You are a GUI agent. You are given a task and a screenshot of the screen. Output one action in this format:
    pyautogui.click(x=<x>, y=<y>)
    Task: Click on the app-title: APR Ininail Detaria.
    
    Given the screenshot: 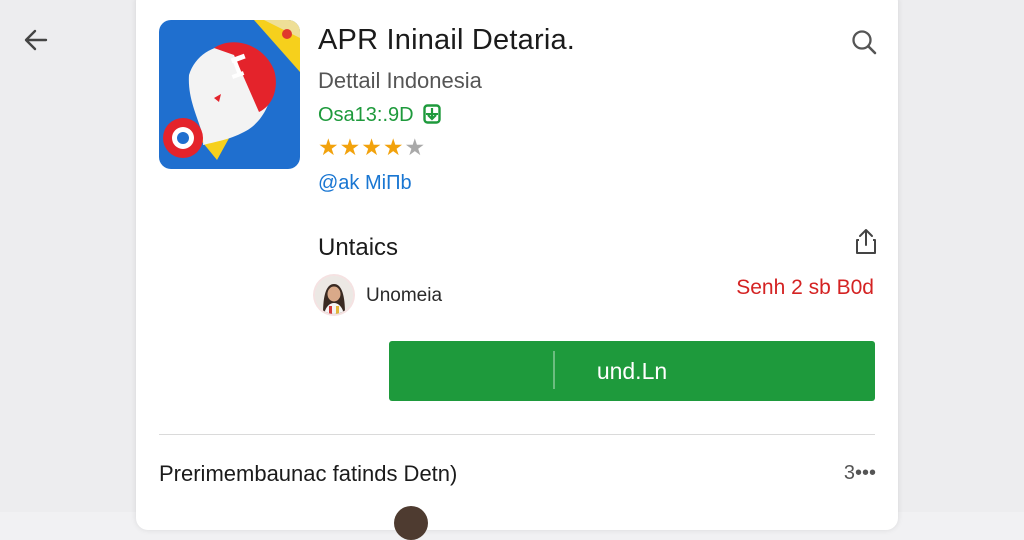 What is the action you would take?
    pyautogui.click(x=447, y=40)
    